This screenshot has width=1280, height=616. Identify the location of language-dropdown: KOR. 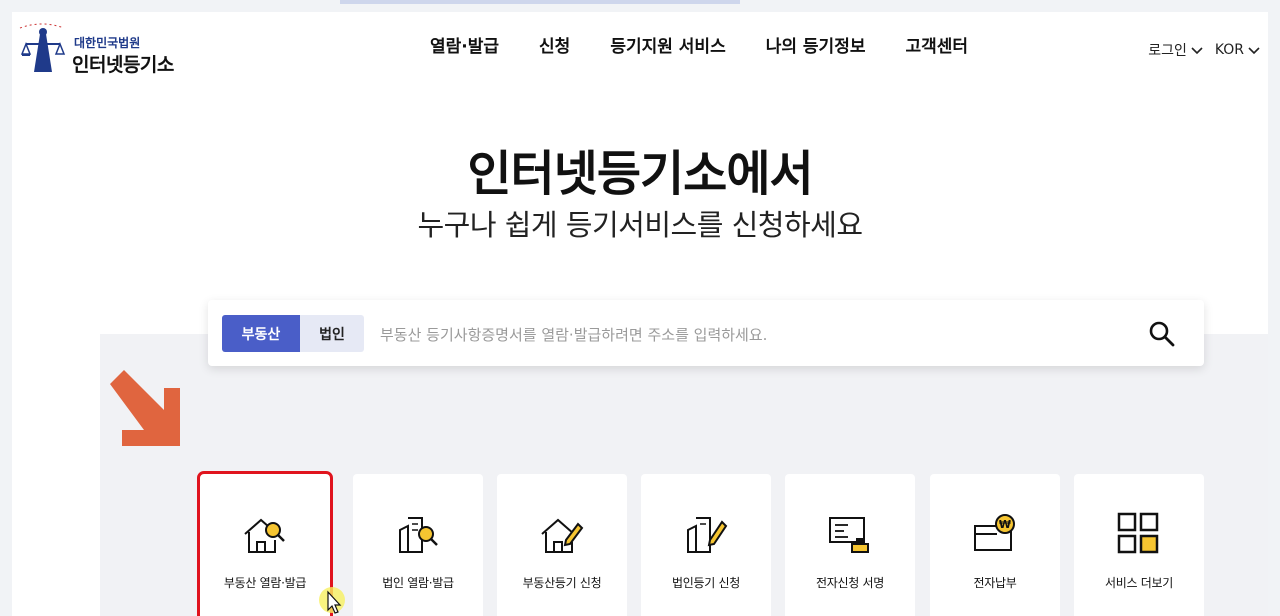
(1237, 50).